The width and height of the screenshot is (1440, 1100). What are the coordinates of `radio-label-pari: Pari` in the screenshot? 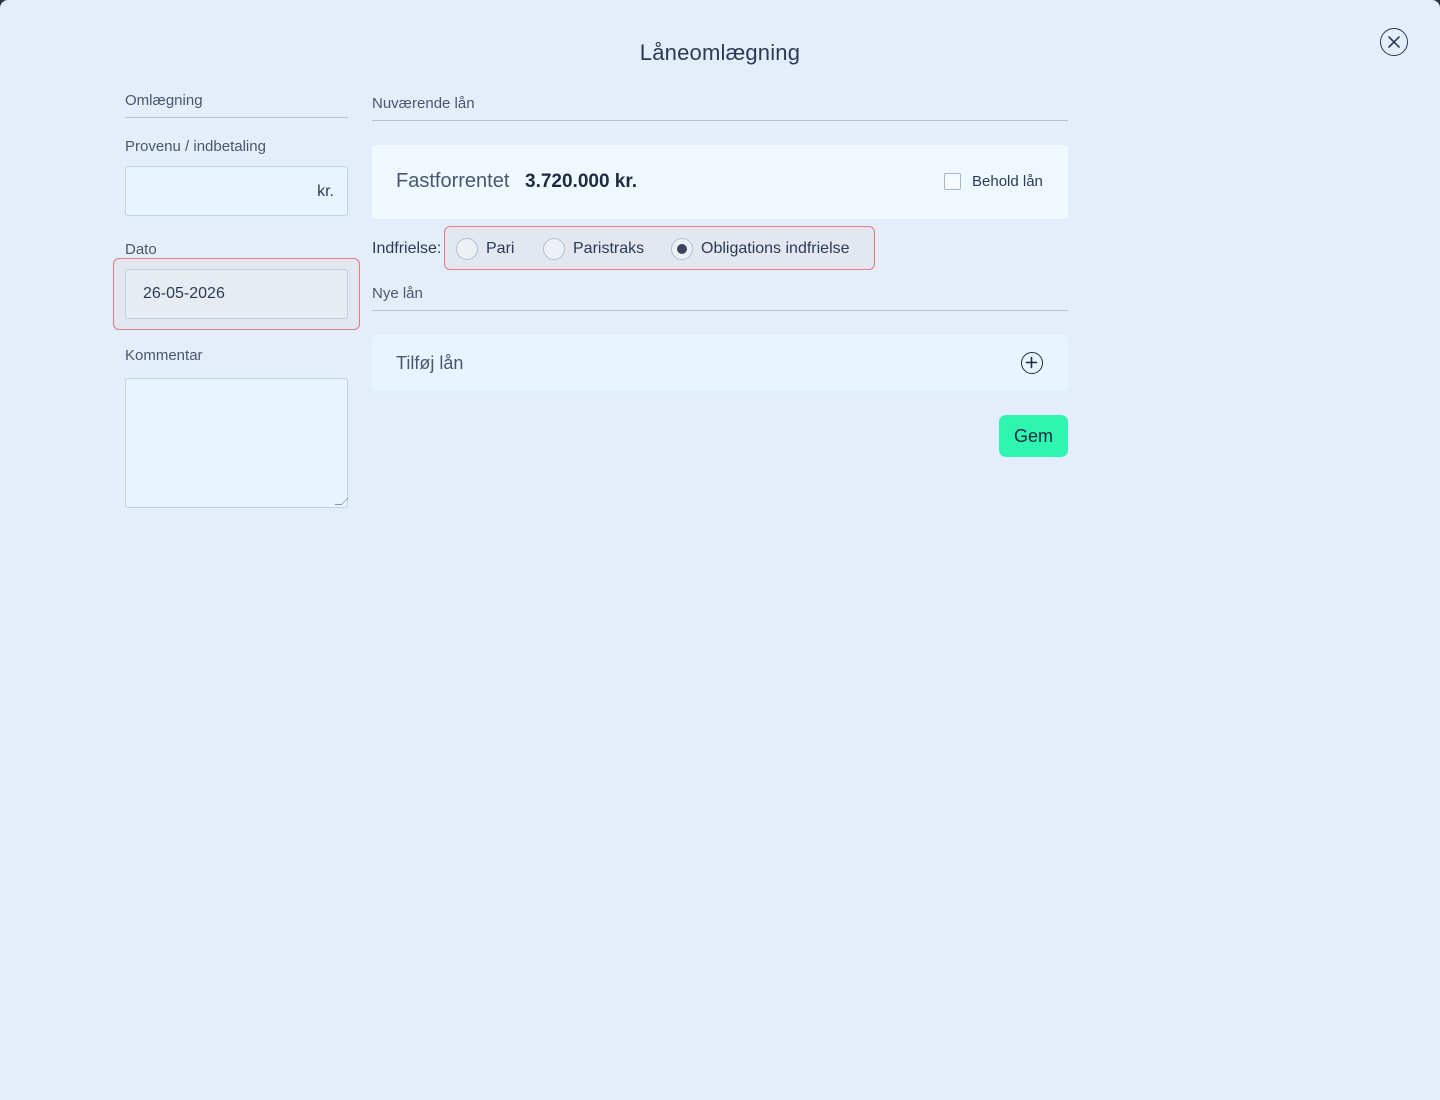 It's located at (500, 249).